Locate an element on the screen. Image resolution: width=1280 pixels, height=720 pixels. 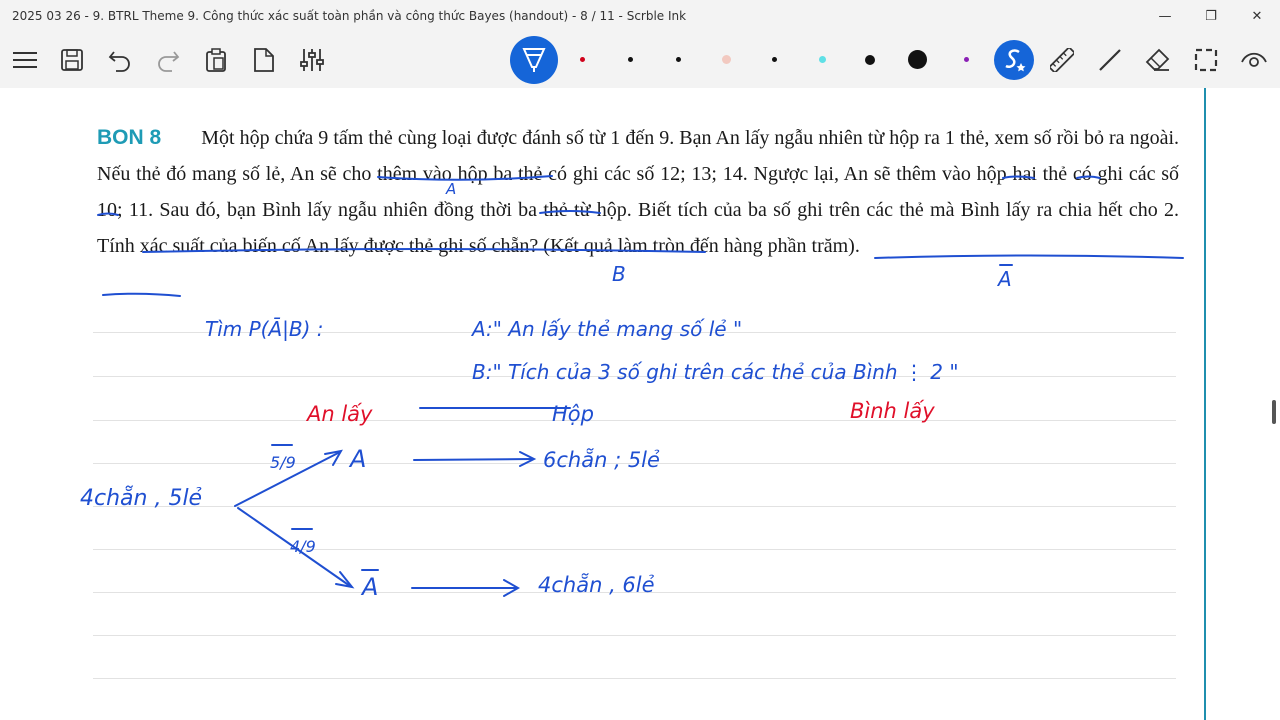
ruler-icon is located at coordinates (1062, 60).